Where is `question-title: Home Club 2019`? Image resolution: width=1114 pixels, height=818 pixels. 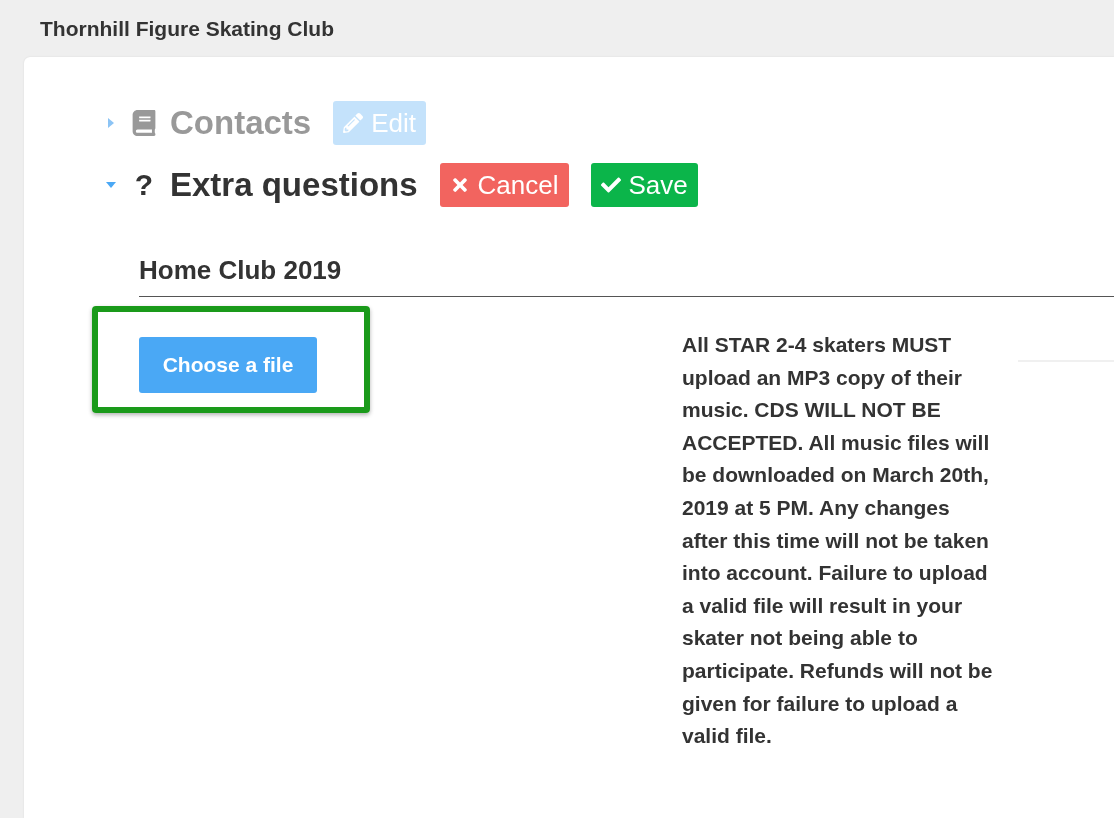 question-title: Home Club 2019 is located at coordinates (626, 276).